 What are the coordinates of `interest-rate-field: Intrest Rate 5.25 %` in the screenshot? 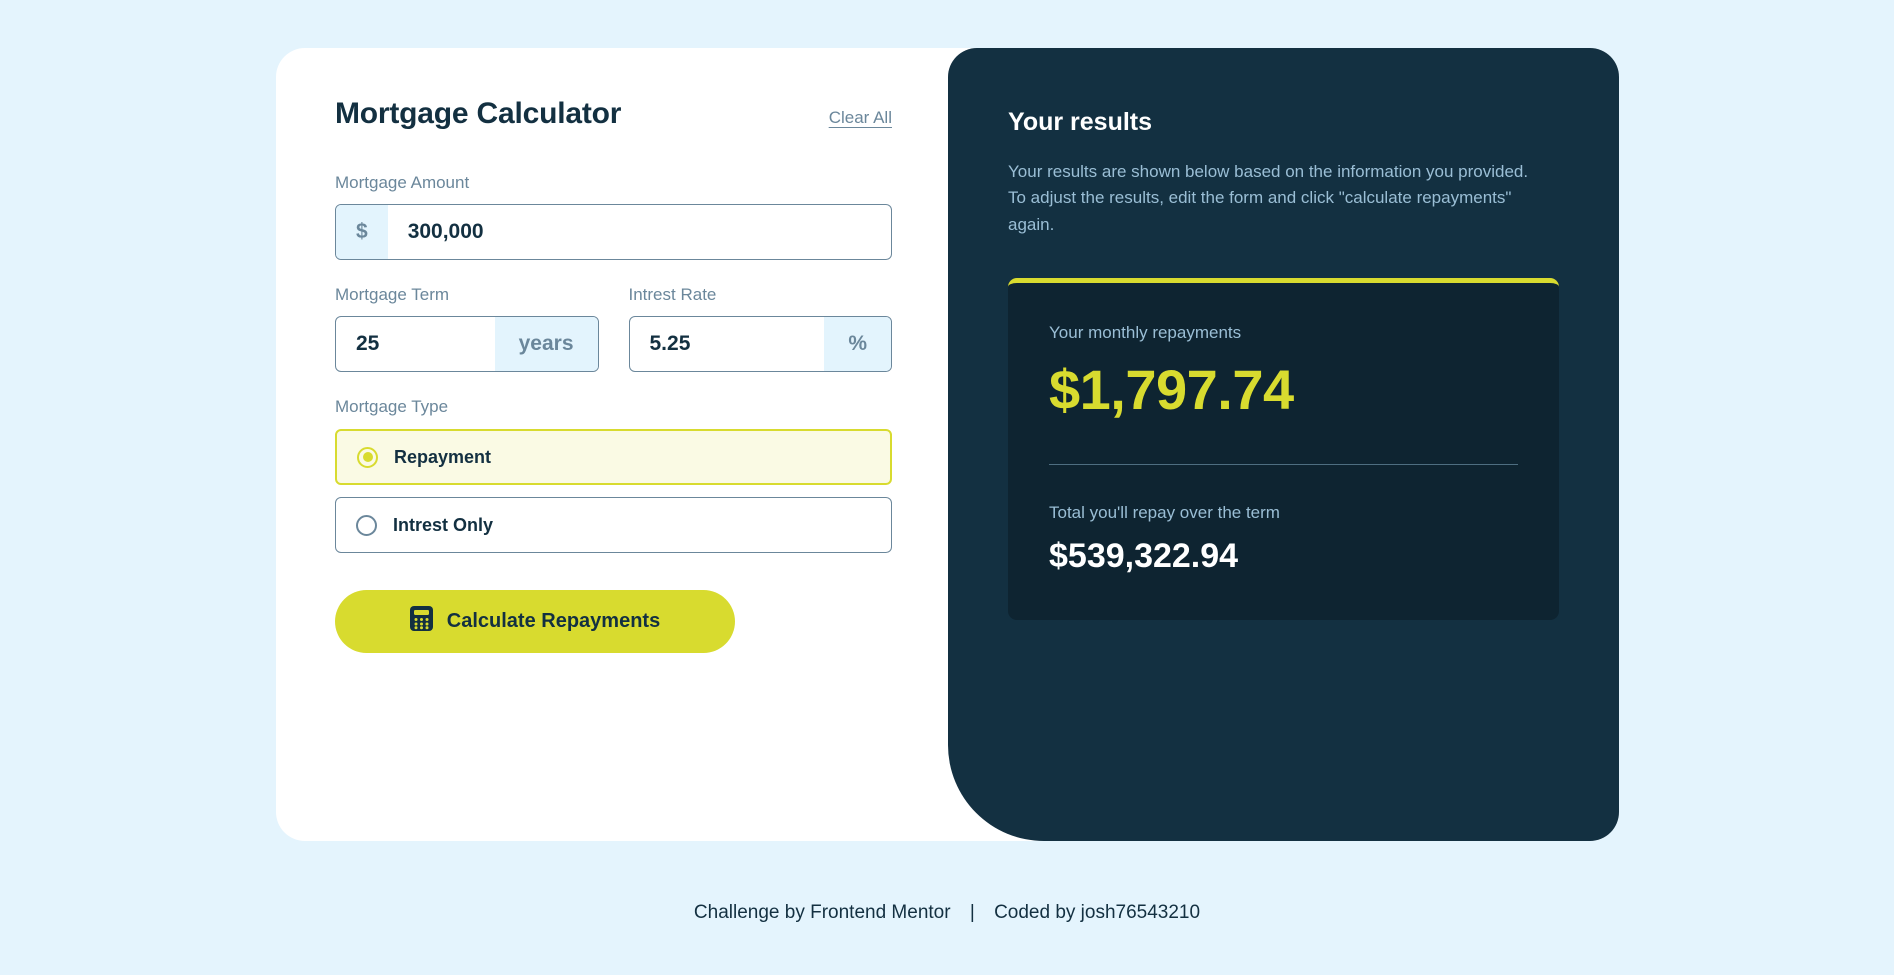 It's located at (760, 328).